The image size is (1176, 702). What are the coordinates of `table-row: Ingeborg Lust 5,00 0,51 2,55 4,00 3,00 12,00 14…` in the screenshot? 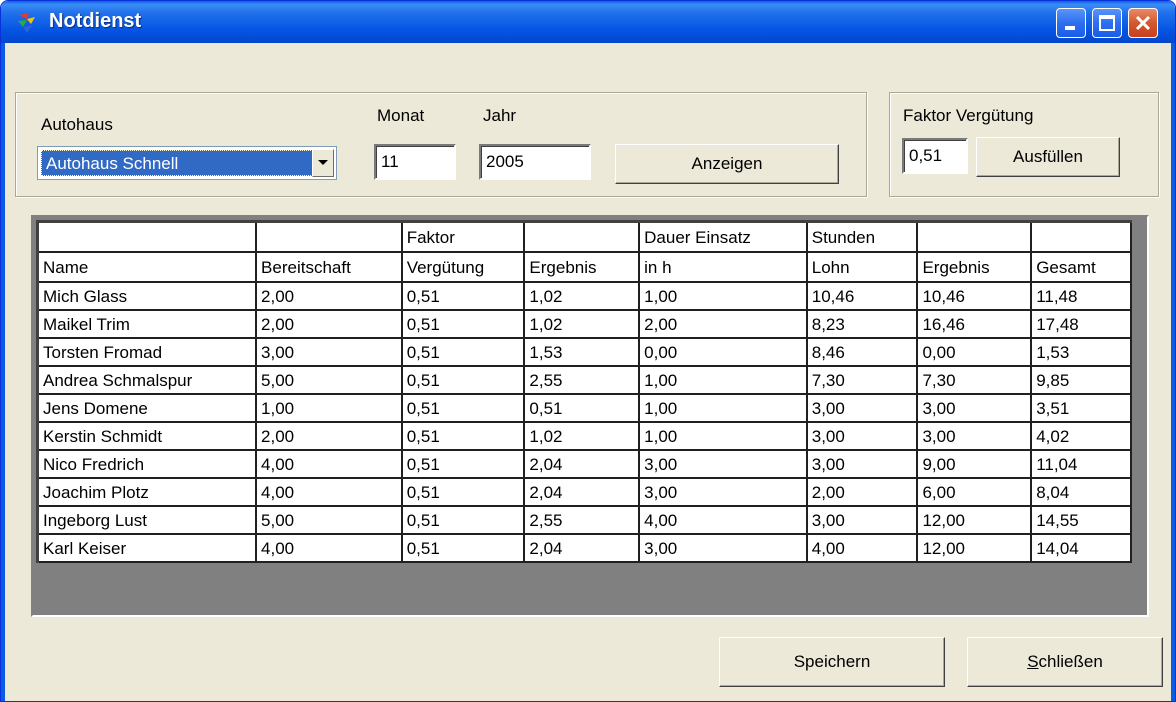 It's located at (584, 520).